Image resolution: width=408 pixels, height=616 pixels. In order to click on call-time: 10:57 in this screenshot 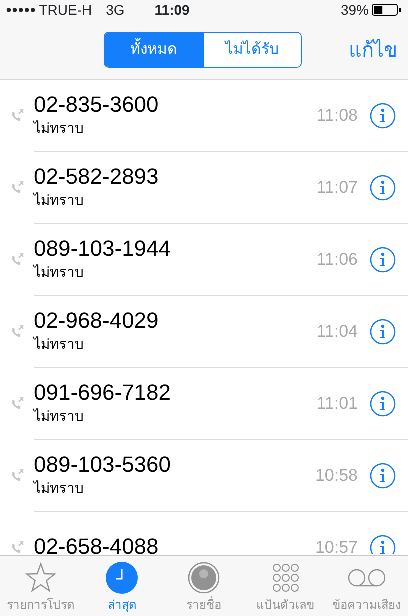, I will do `click(336, 545)`.